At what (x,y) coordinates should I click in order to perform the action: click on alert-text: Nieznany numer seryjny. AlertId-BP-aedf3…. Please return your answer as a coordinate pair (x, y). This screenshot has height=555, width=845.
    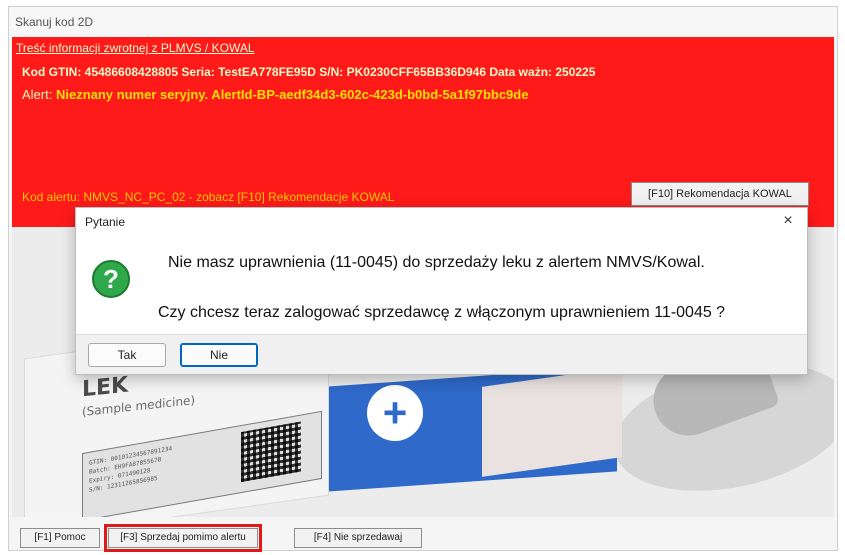
    Looking at the image, I should click on (292, 94).